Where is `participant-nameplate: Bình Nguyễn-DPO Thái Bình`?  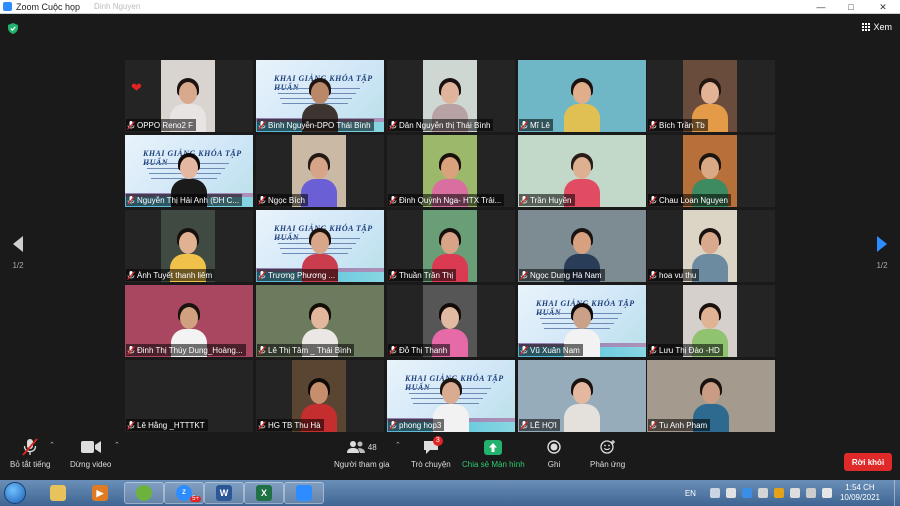 participant-nameplate: Bình Nguyễn-DPO Thái Bình is located at coordinates (315, 125).